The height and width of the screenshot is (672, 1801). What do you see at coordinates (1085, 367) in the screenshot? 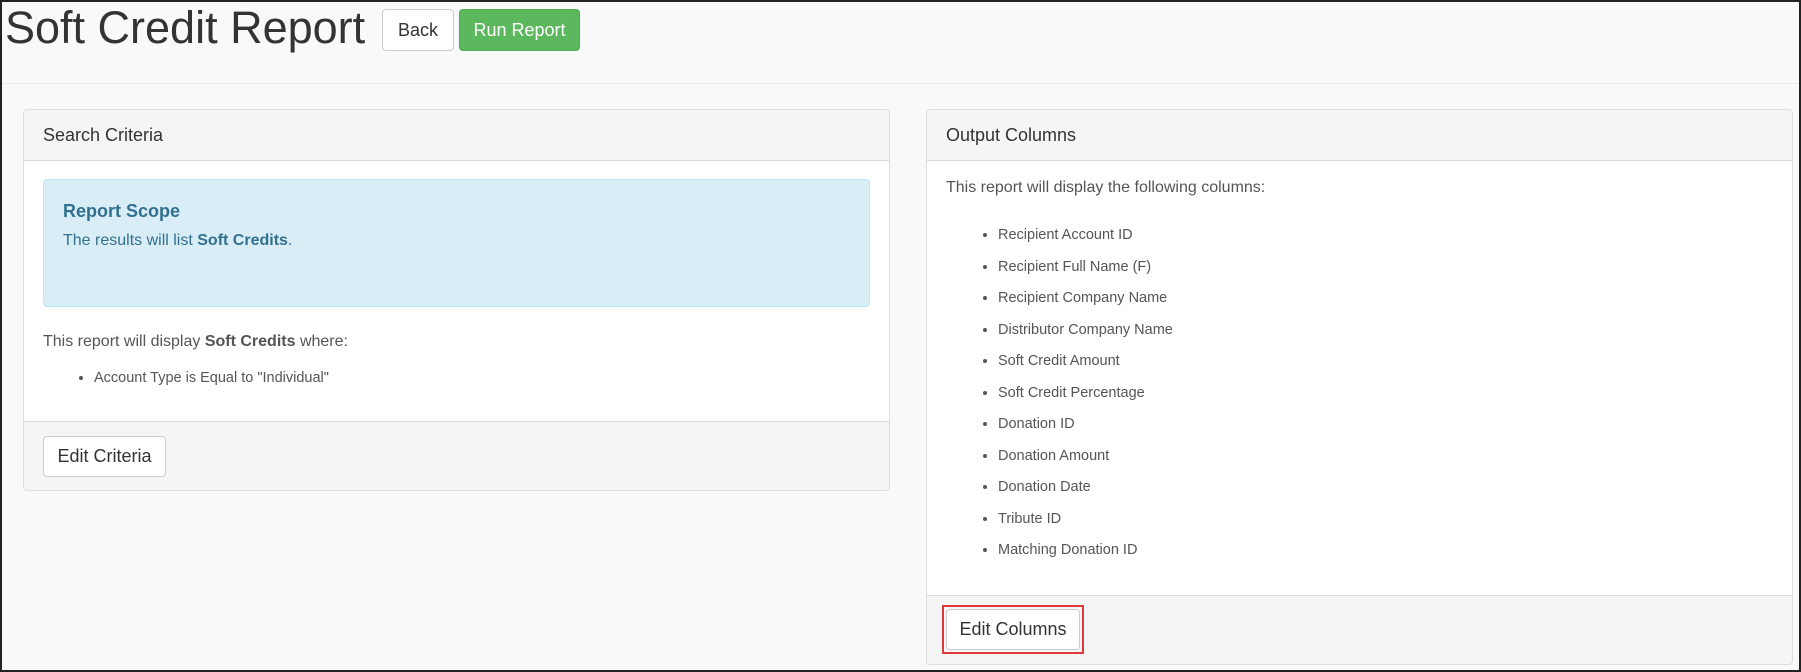
I see `column-item: Soft Credit Amount` at bounding box center [1085, 367].